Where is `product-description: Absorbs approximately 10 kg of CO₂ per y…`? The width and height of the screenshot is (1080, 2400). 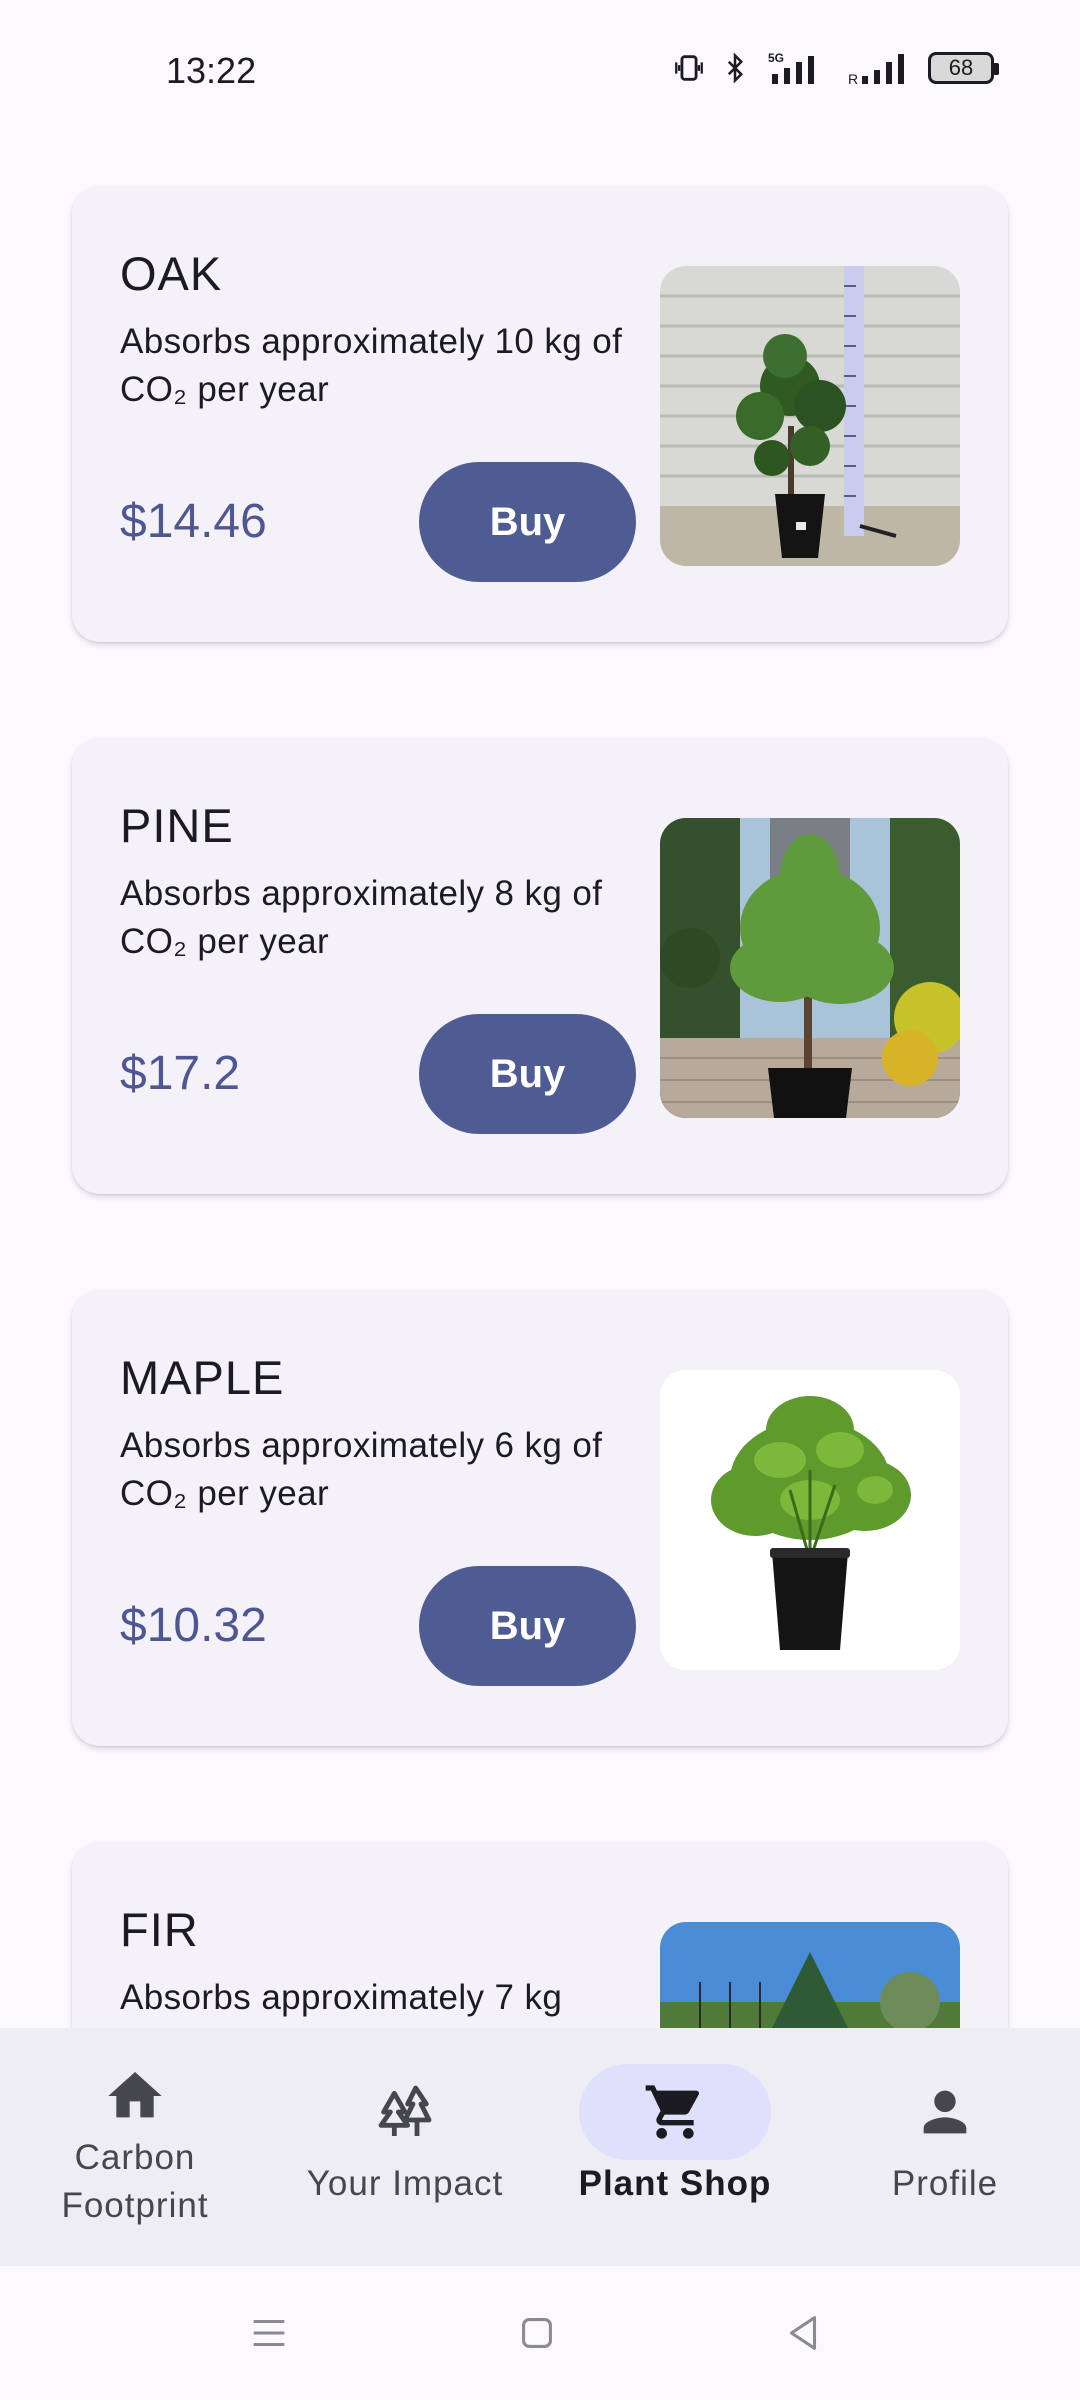 product-description: Absorbs approximately 10 kg of CO₂ per y… is located at coordinates (371, 365).